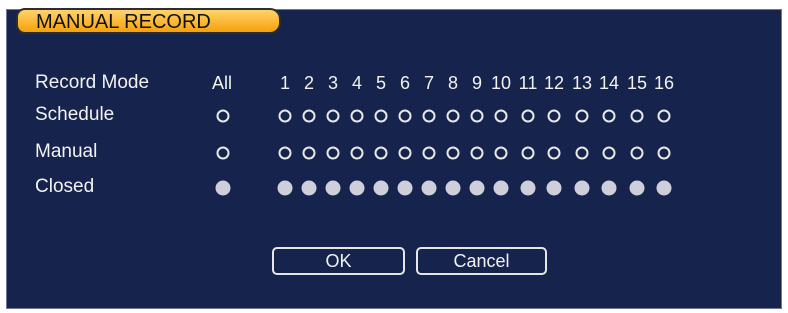 This screenshot has height=313, width=788. Describe the element at coordinates (609, 116) in the screenshot. I see `schedule-channel-14-radio` at that location.